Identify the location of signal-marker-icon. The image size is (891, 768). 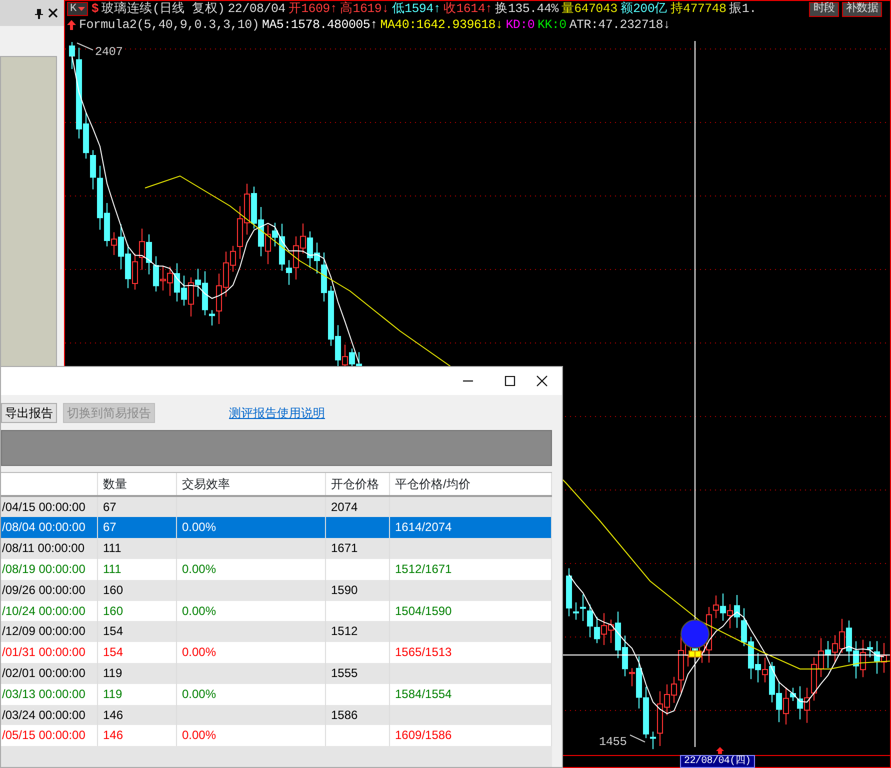
(695, 654).